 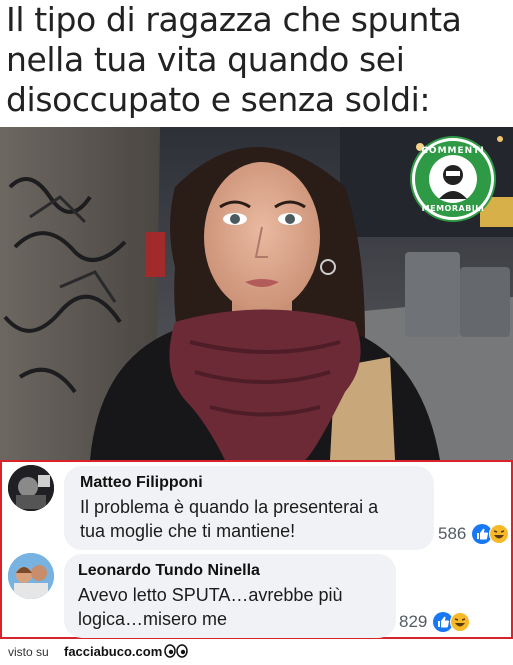 What do you see at coordinates (413, 621) in the screenshot?
I see `reaction-count: 829` at bounding box center [413, 621].